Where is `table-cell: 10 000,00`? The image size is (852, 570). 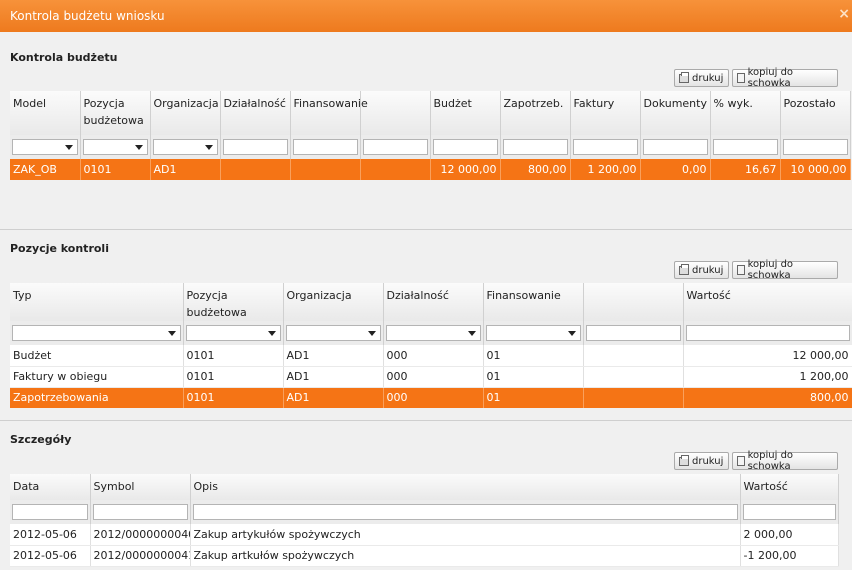 table-cell: 10 000,00 is located at coordinates (815, 169).